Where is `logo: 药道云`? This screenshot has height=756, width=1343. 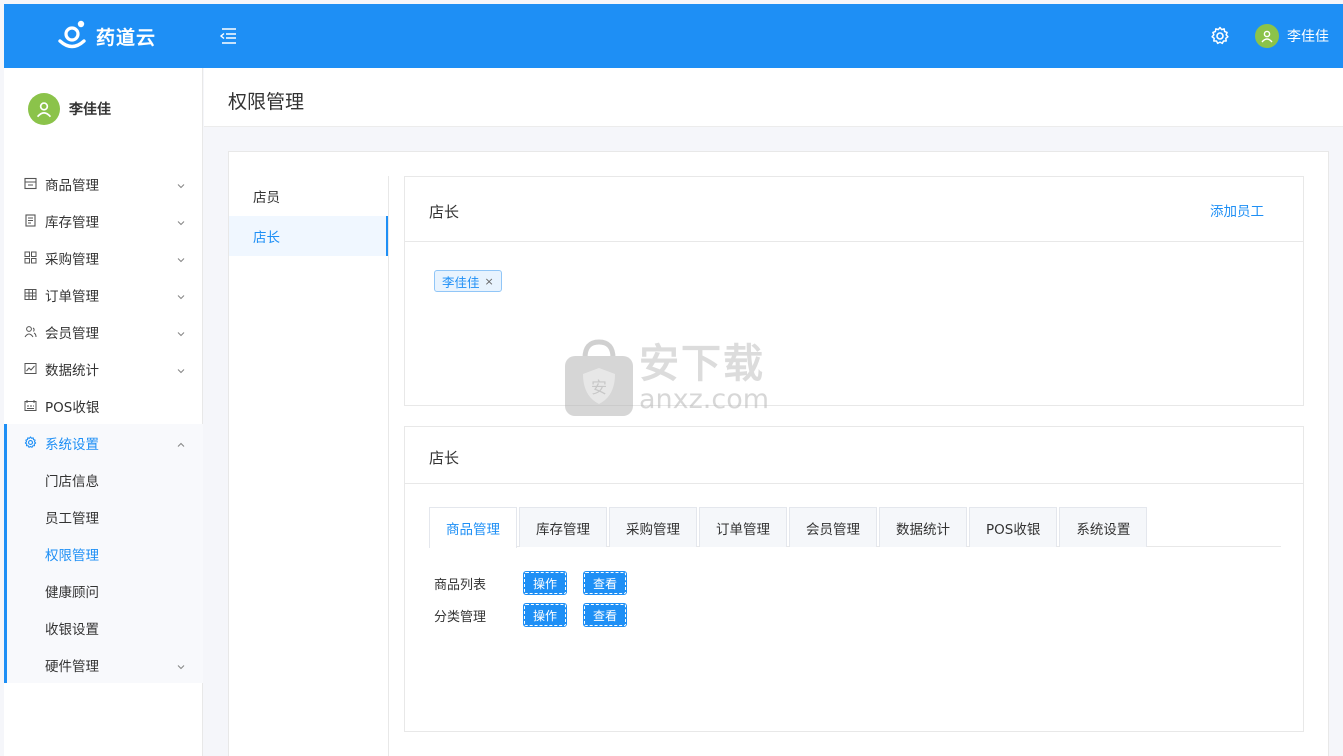 logo: 药道云 is located at coordinates (106, 36).